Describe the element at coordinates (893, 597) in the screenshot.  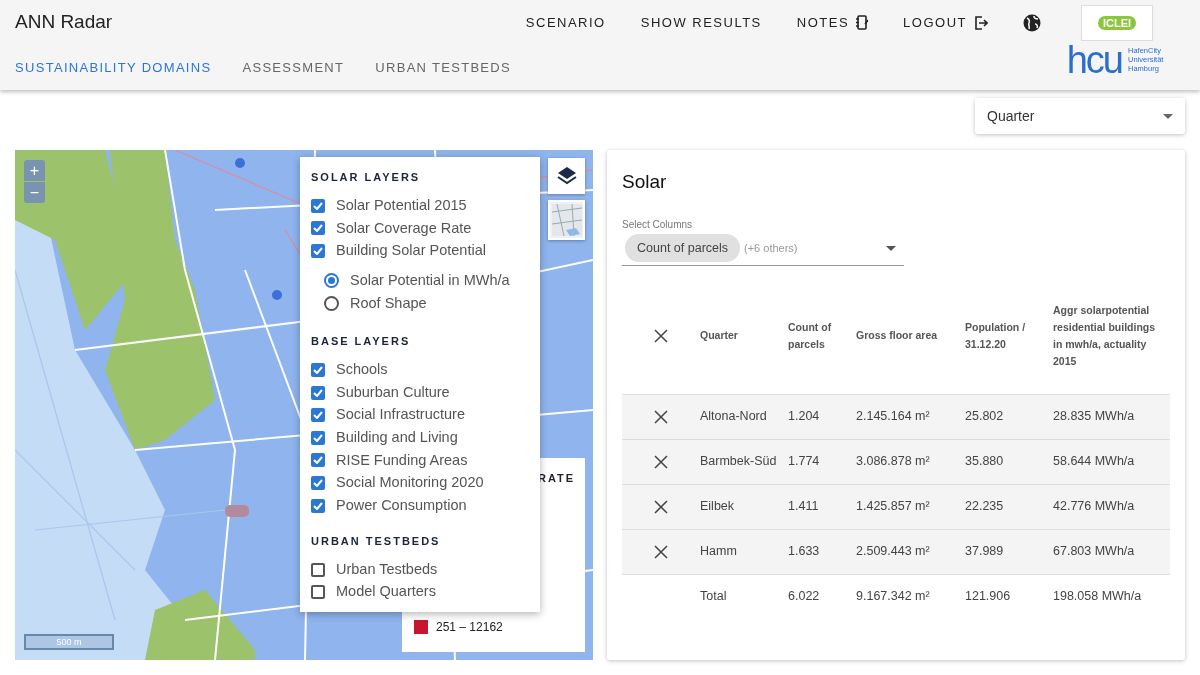
I see `total-cell-text: 9.167.342 m²` at that location.